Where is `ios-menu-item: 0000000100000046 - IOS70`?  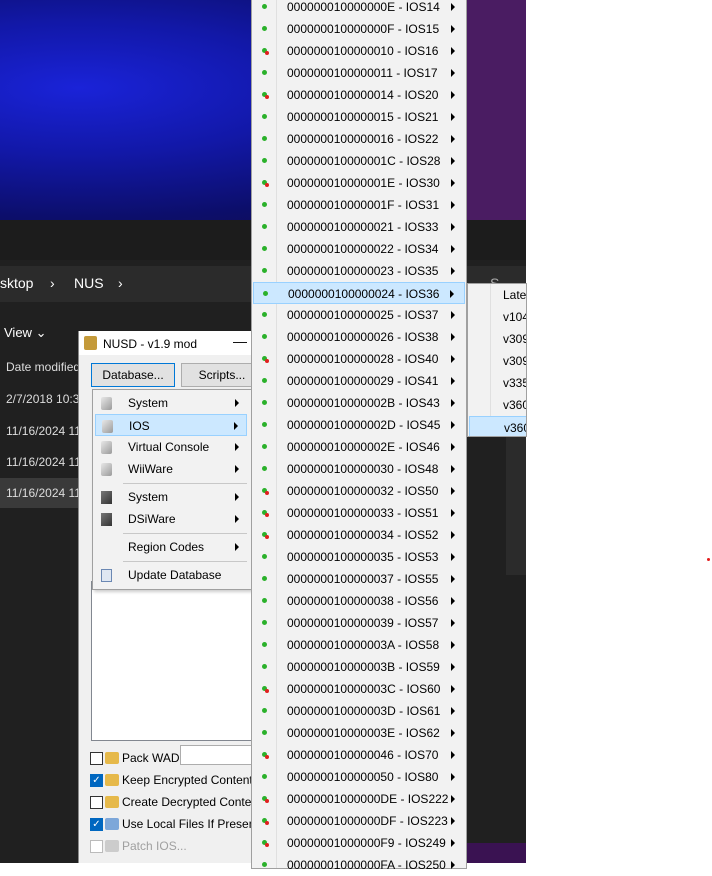
ios-menu-item: 0000000100000046 - IOS70 is located at coordinates (359, 755).